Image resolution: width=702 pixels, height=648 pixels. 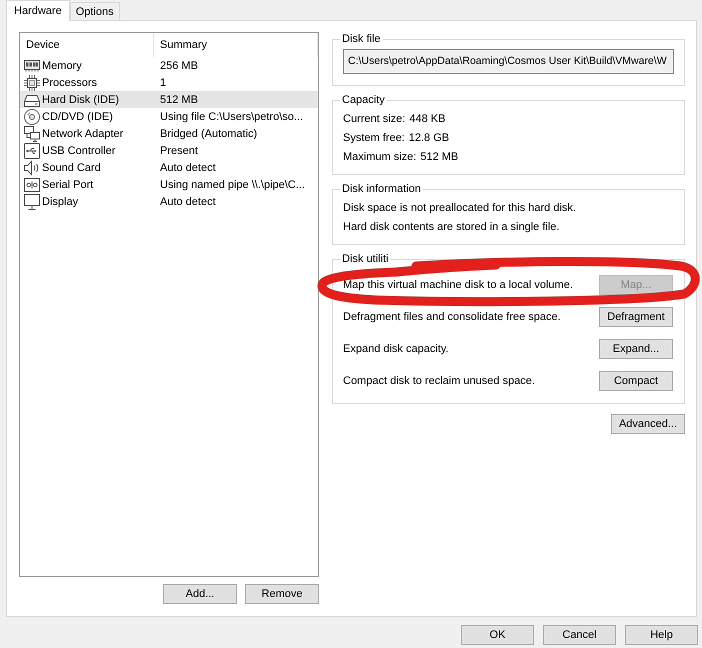 I want to click on capacity-value: 12.8 GB, so click(x=429, y=138).